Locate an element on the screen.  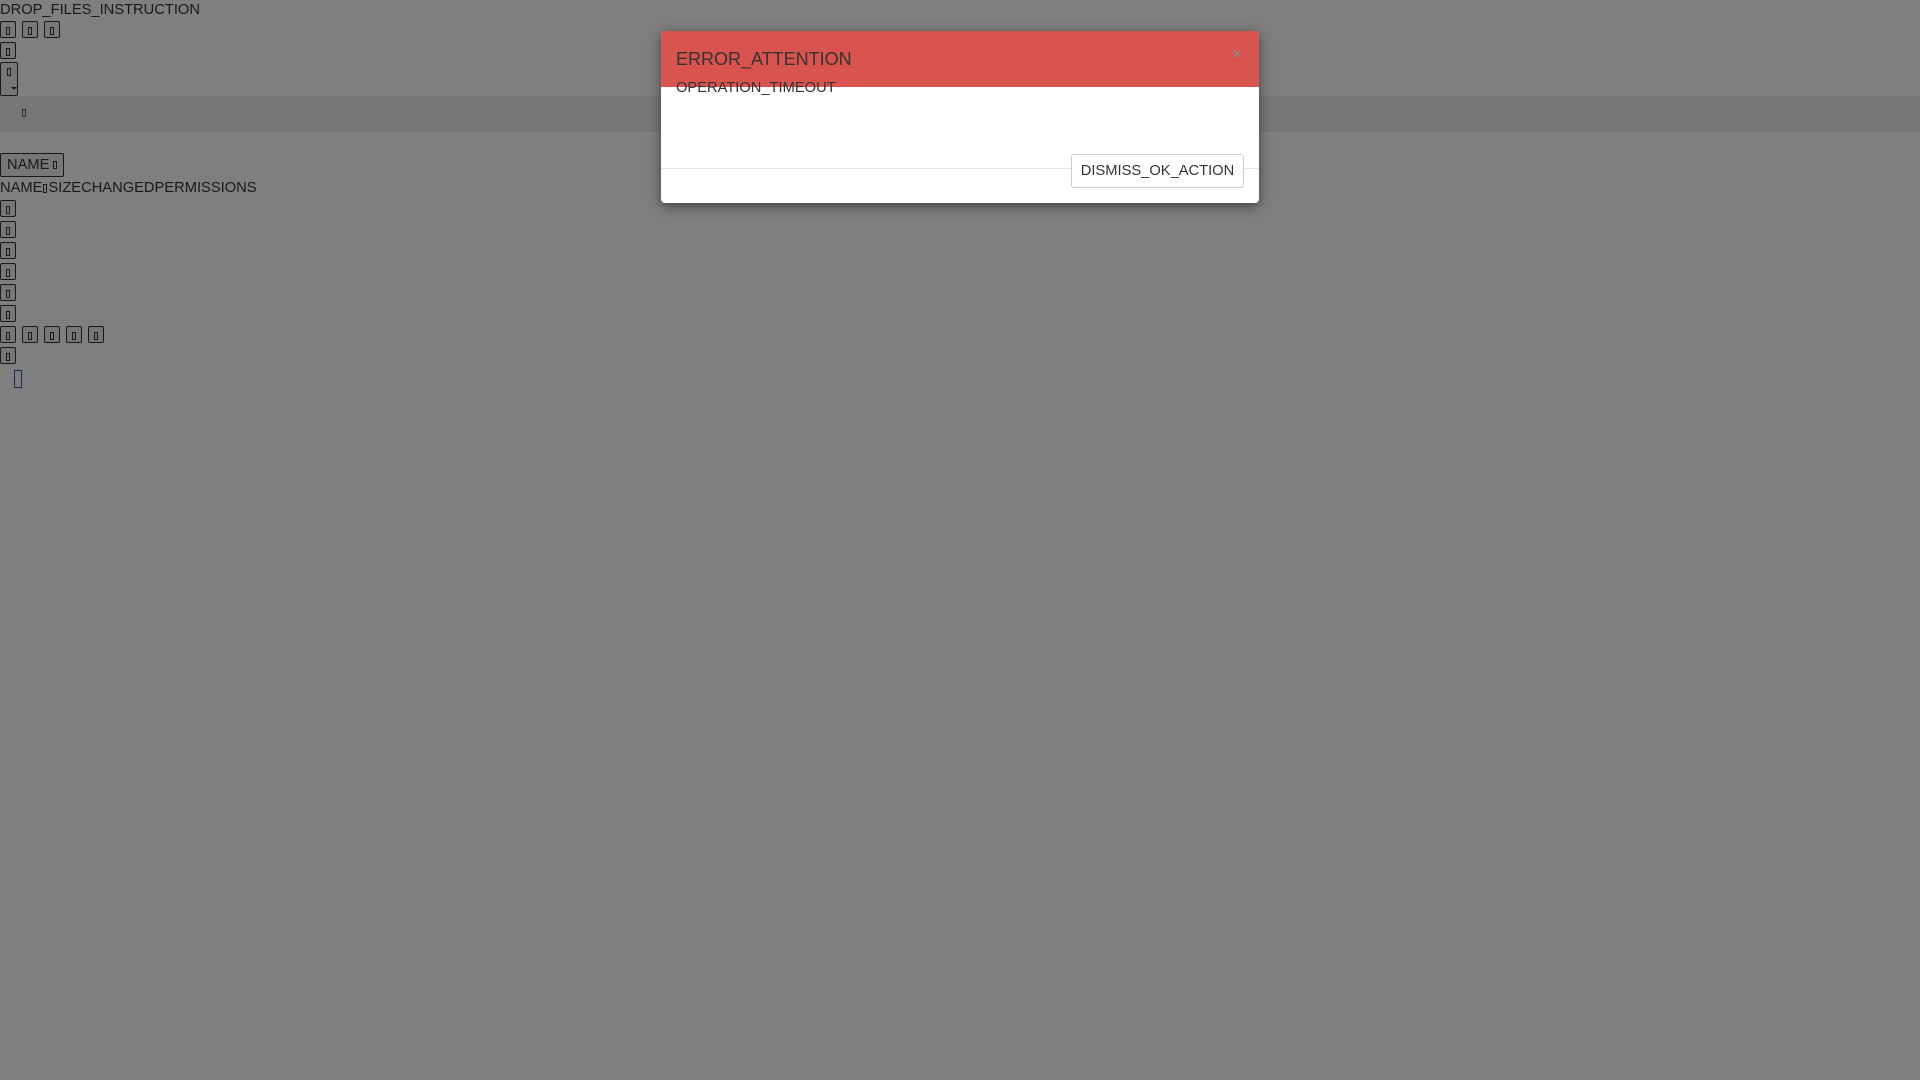
close-icon: × is located at coordinates (1237, 54).